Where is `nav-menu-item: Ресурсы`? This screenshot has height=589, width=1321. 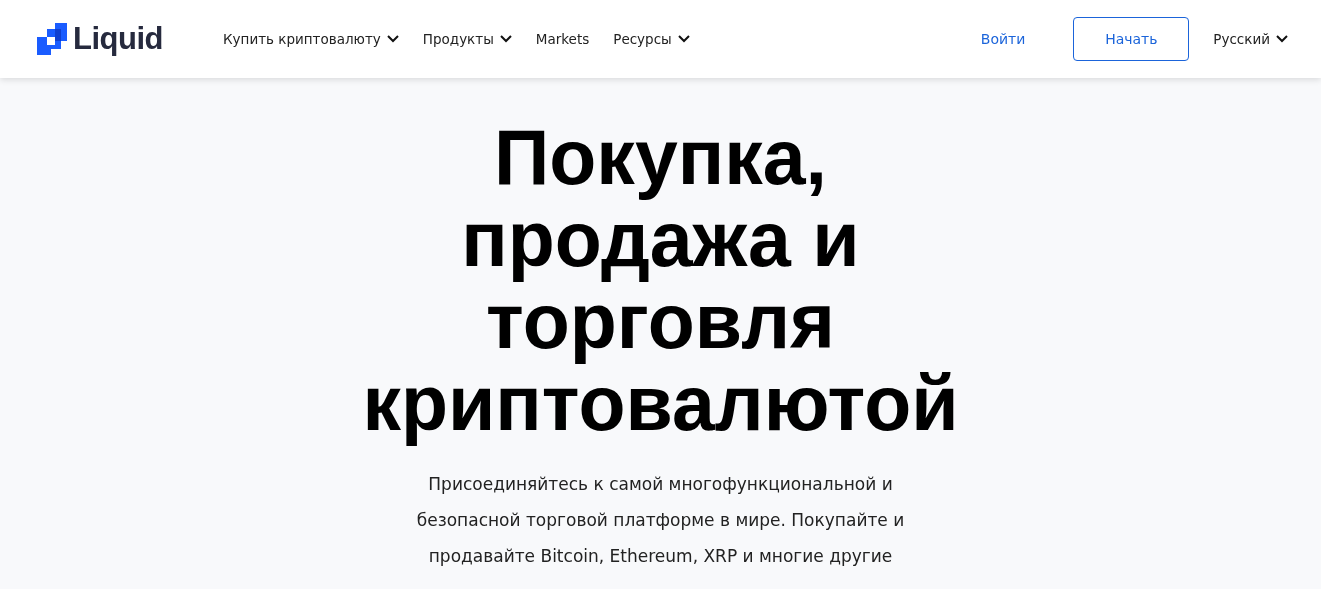
nav-menu-item: Ресурсы is located at coordinates (651, 39).